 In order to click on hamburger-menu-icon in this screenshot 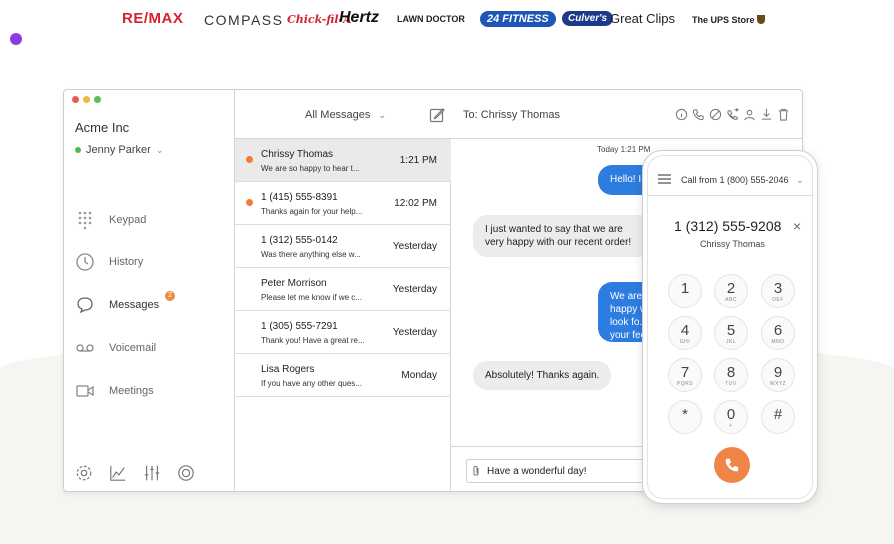, I will do `click(664, 179)`.